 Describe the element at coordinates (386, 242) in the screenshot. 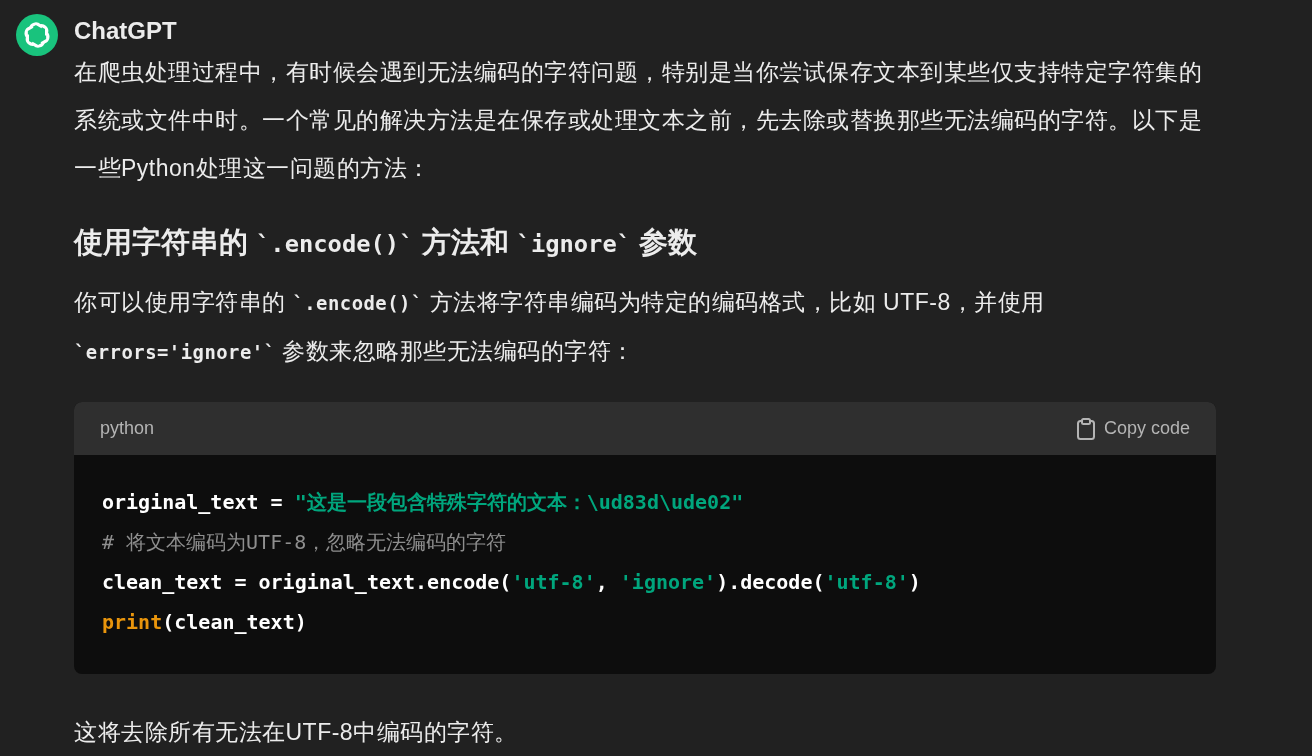

I see `section-heading: 使用字符串的 `.encode()` 方法和 `ignore` 参数` at that location.